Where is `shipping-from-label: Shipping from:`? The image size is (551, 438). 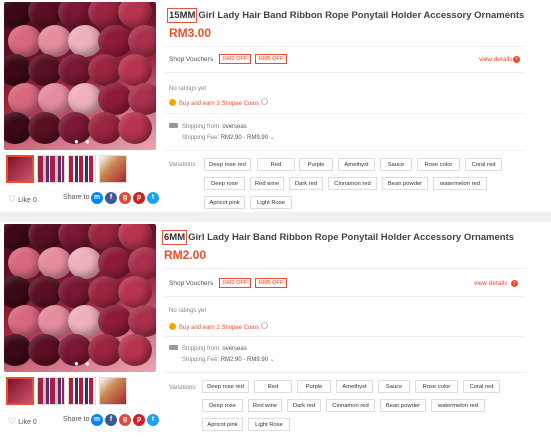
shipping-from-label: Shipping from: is located at coordinates (201, 127).